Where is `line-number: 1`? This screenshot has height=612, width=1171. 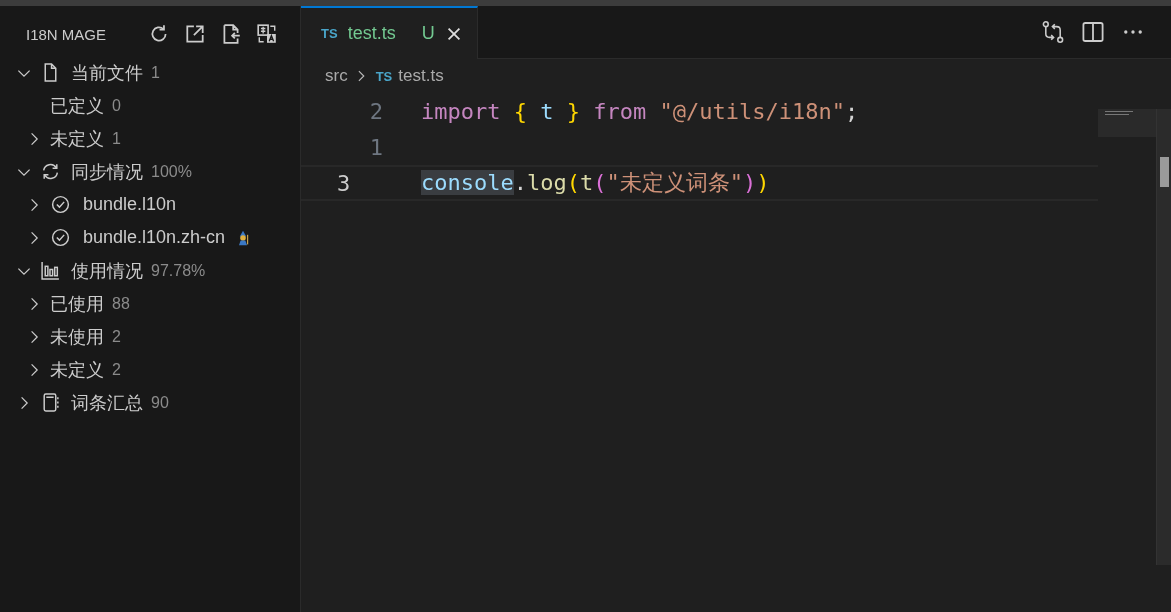
line-number: 1 is located at coordinates (375, 147).